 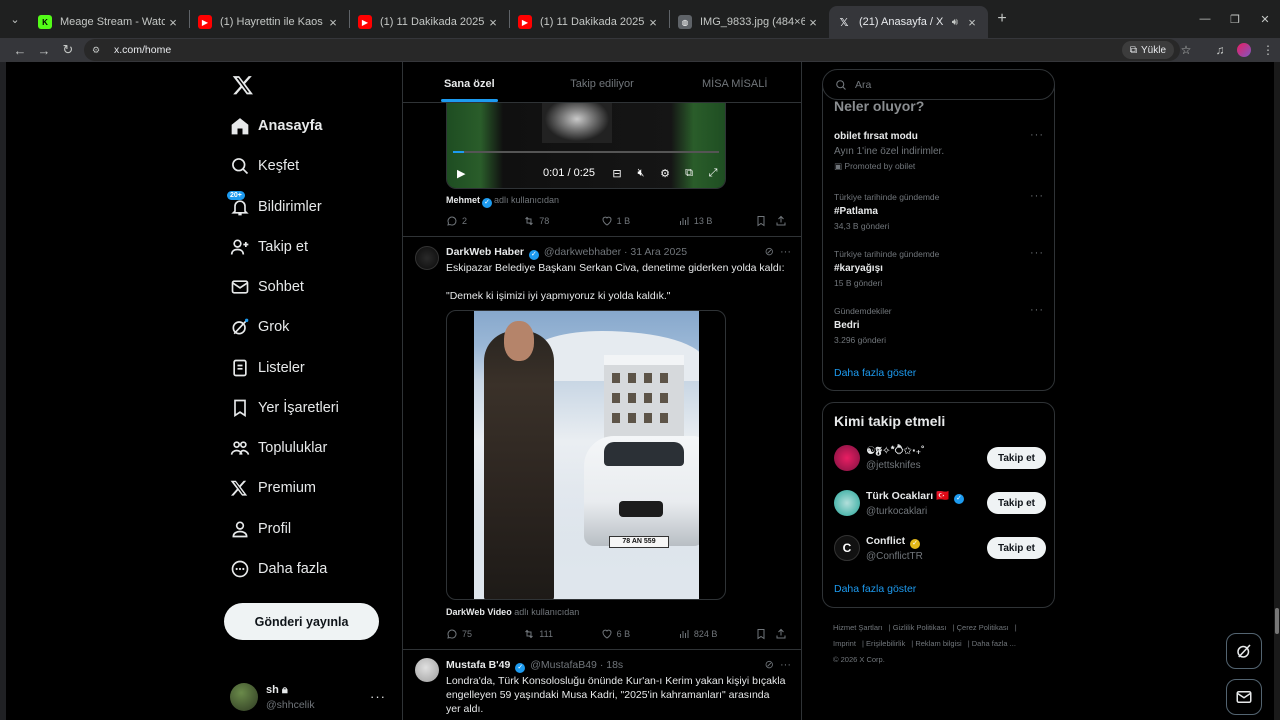 What do you see at coordinates (713, 173) in the screenshot?
I see `fullscreen-icon: ⤢` at bounding box center [713, 173].